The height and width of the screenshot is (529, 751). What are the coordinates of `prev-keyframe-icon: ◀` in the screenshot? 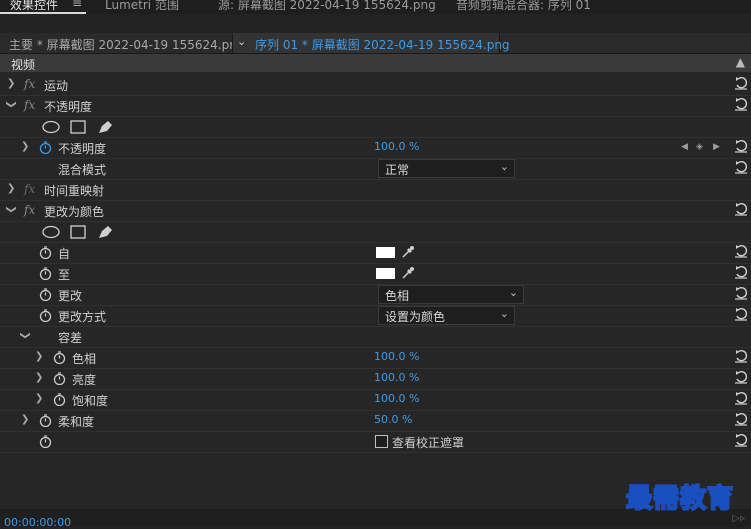 It's located at (684, 147).